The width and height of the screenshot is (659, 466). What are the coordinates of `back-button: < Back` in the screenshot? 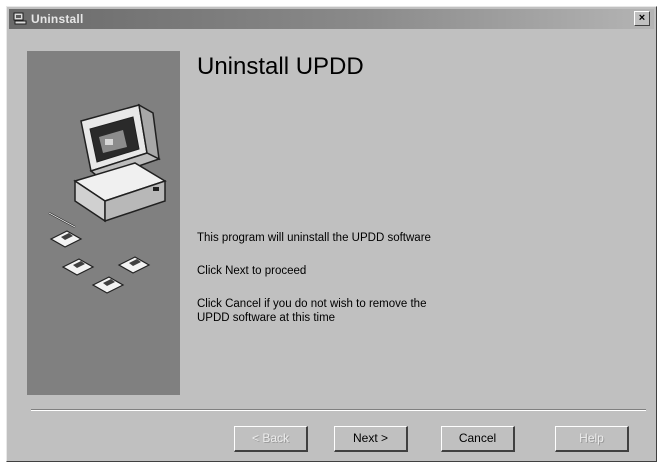 It's located at (271, 439).